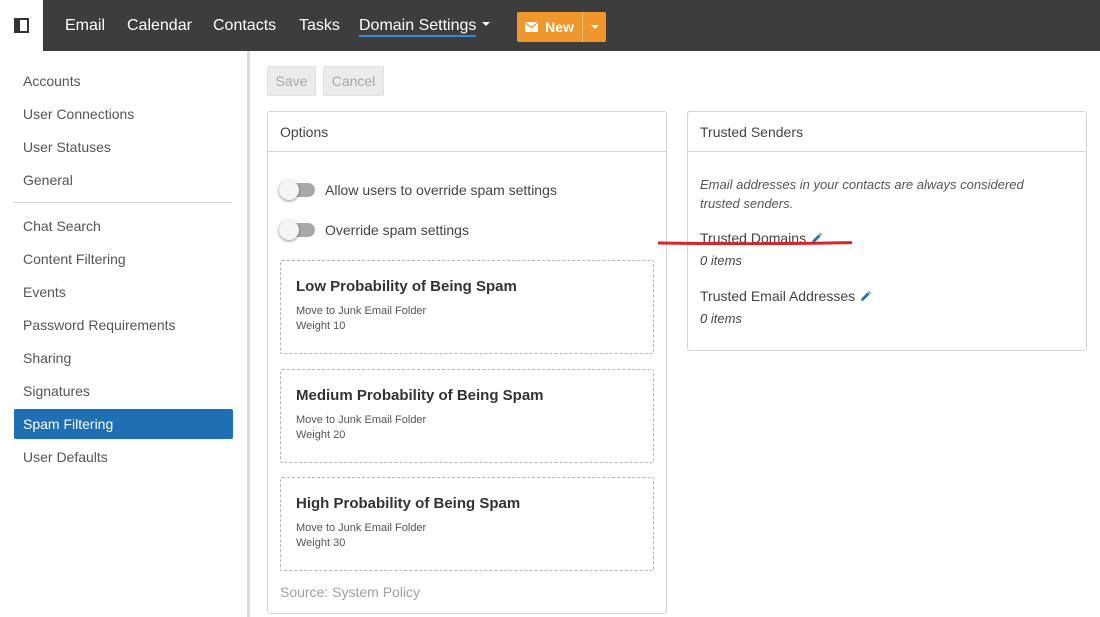  I want to click on new-button-label: New, so click(559, 27).